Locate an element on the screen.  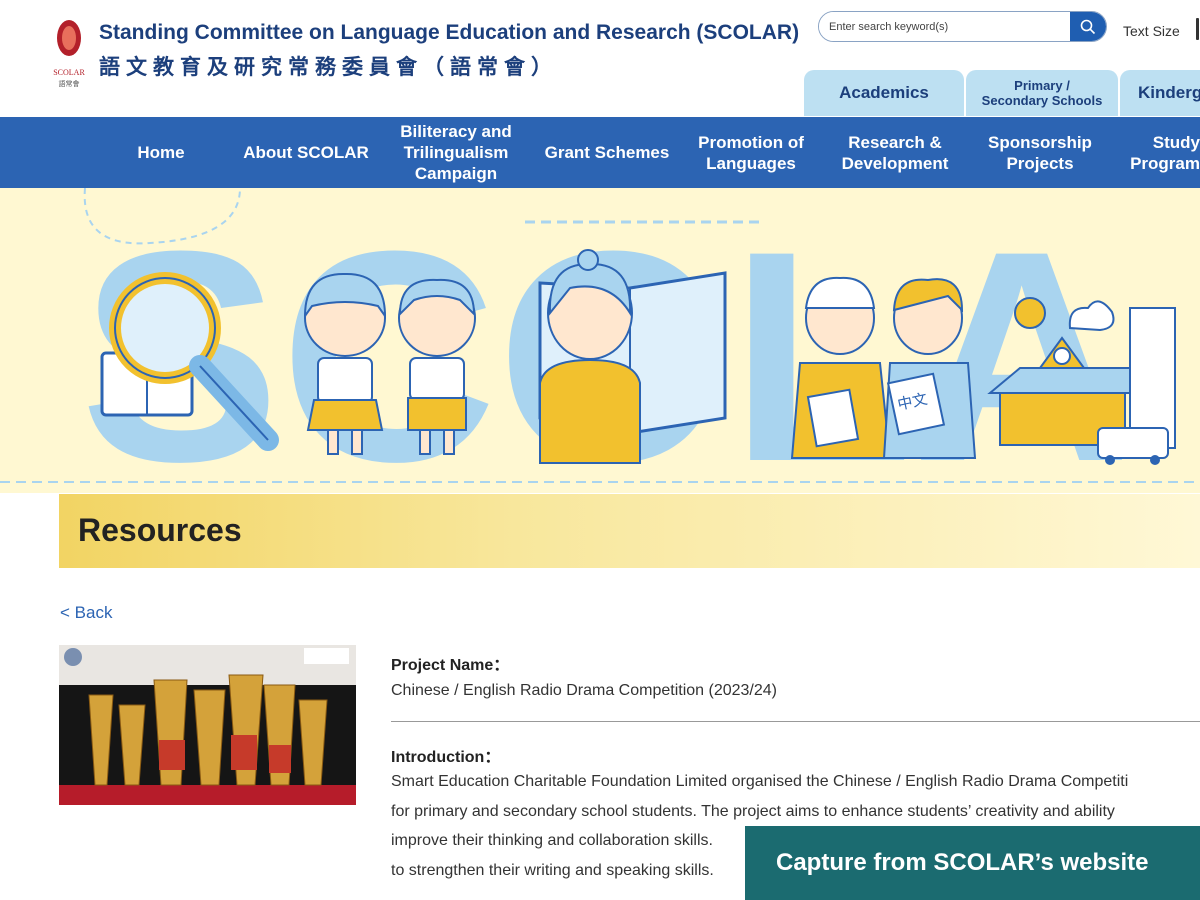
search-icon is located at coordinates (1088, 26).